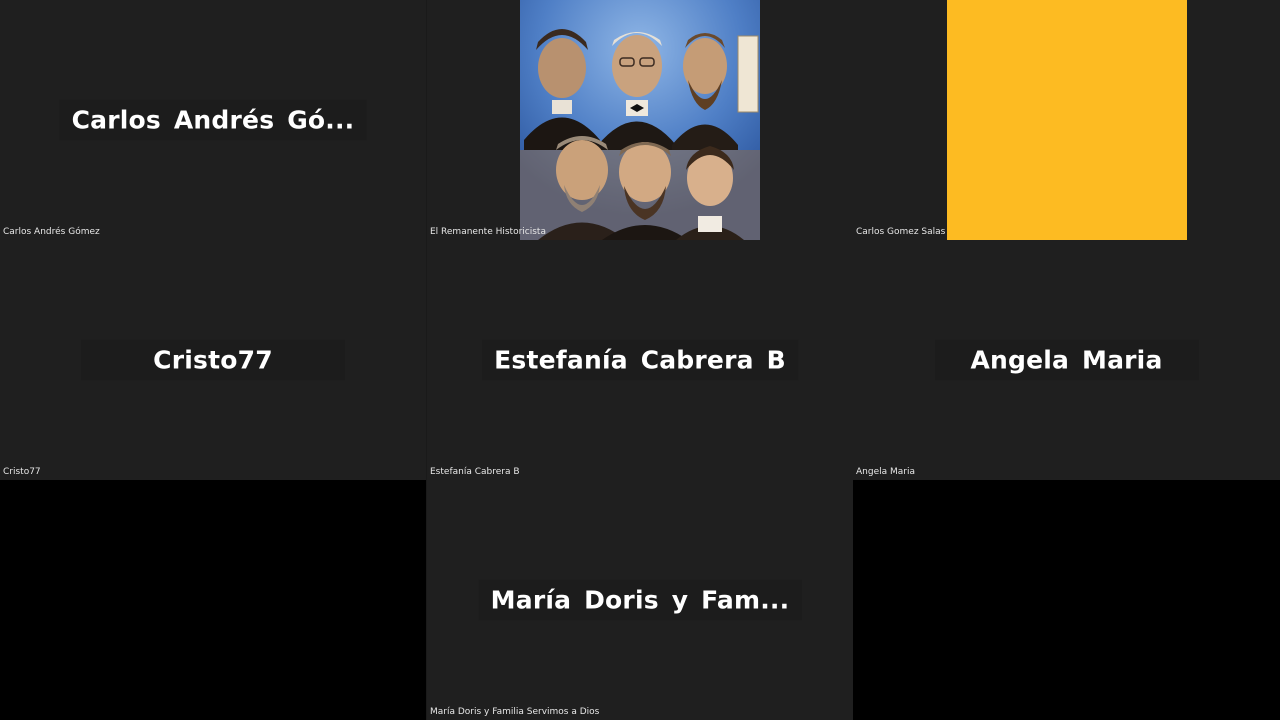 This screenshot has width=1280, height=720. Describe the element at coordinates (515, 712) in the screenshot. I see `participant-name-label: María Doris y Familia Servimos a Dios` at that location.